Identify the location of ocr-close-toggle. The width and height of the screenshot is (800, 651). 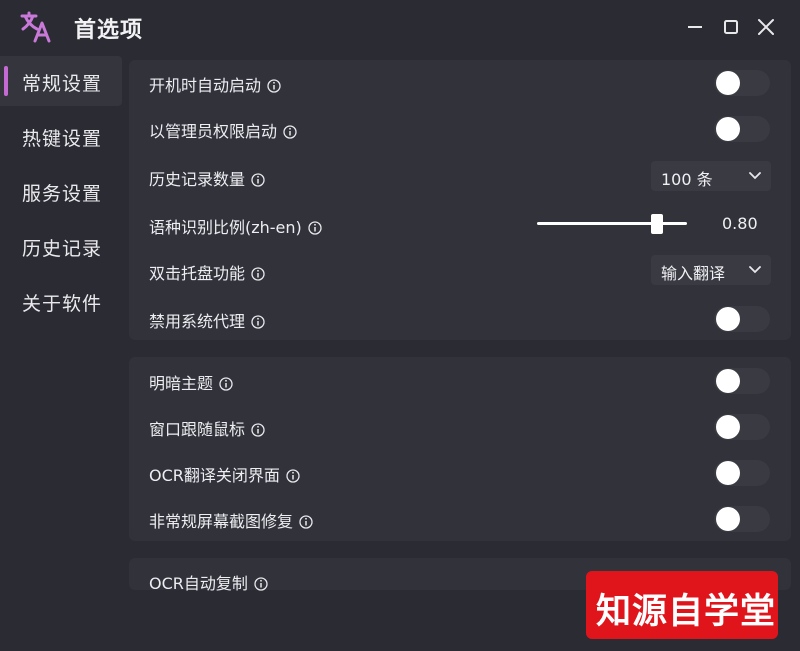
(742, 473).